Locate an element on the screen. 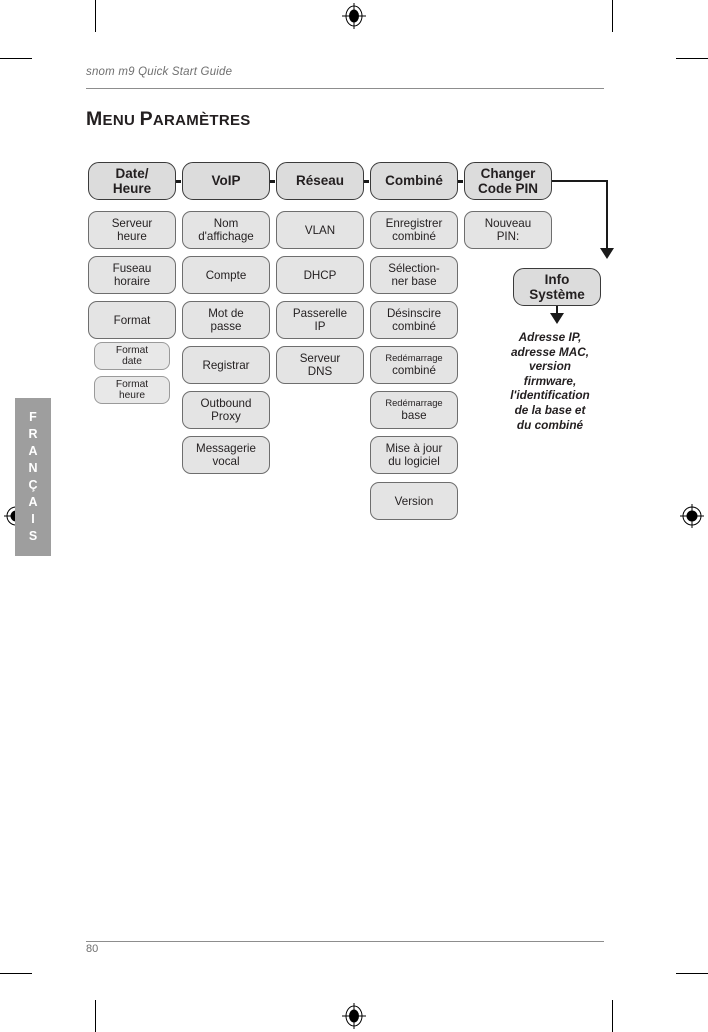  menu-node-label: Nouveau PIN: is located at coordinates (508, 230).